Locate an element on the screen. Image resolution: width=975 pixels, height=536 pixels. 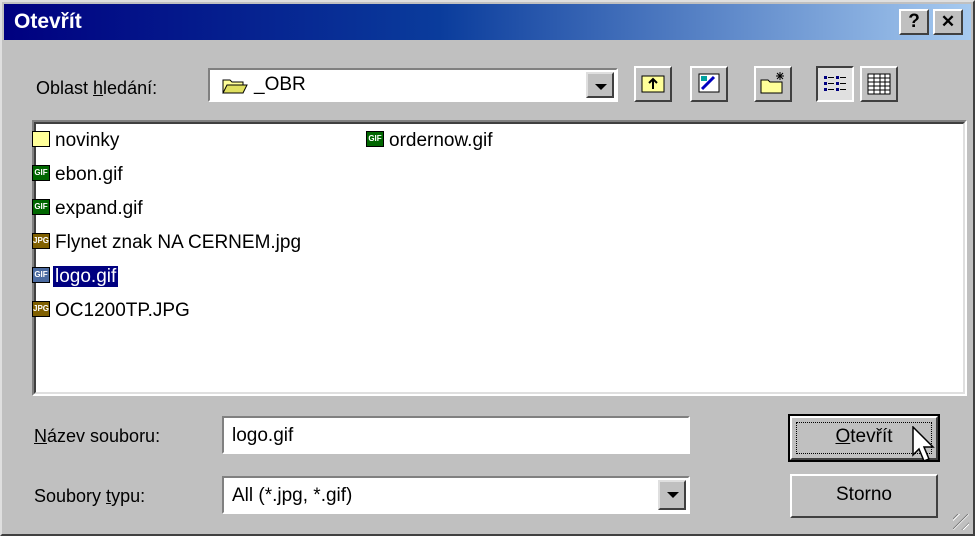
list-item: GIF ebon.gif is located at coordinates (78, 176).